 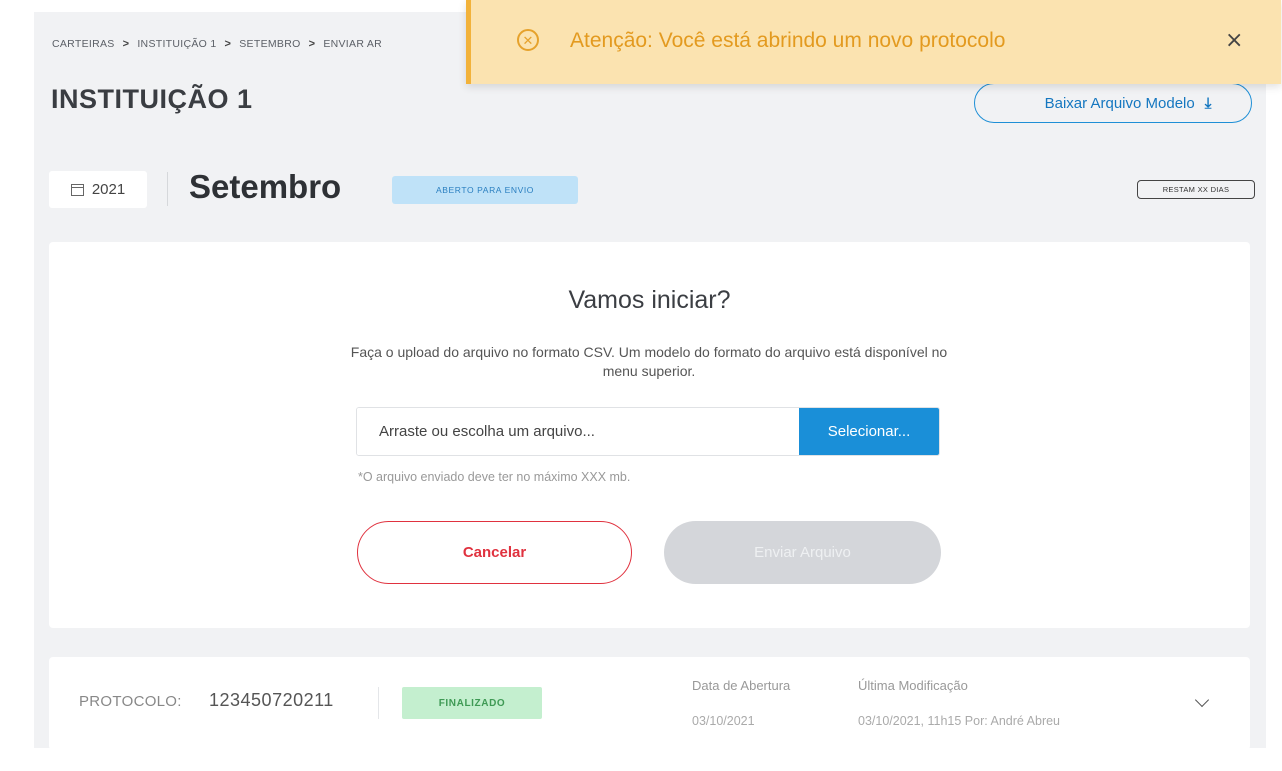 What do you see at coordinates (485, 190) in the screenshot?
I see `status-badge: ABERTO PARA ENVIO` at bounding box center [485, 190].